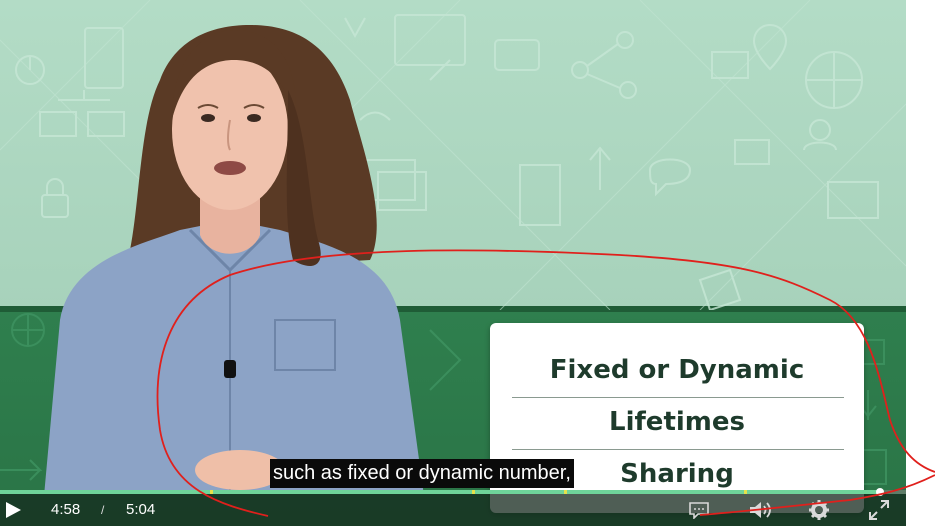 This screenshot has height=526, width=935. I want to click on volume-icon, so click(760, 510).